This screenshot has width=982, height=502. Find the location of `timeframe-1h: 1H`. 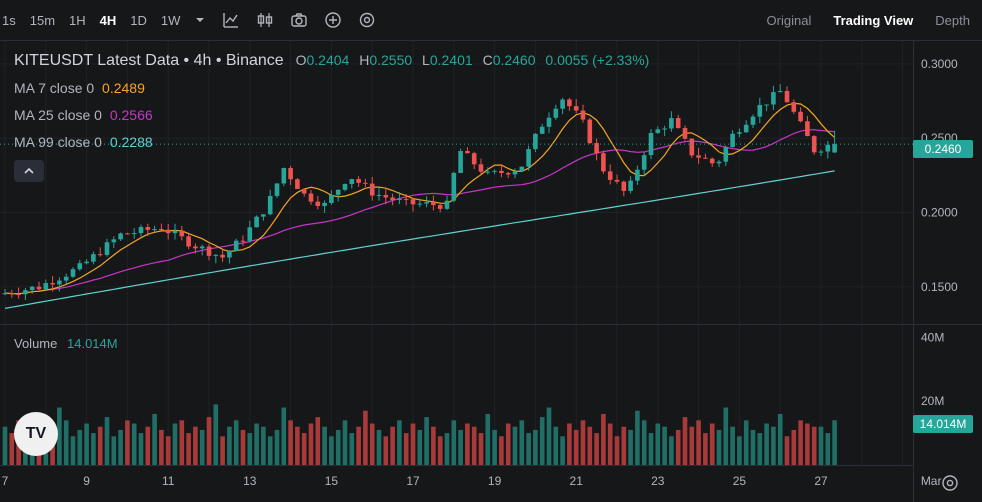

timeframe-1h: 1H is located at coordinates (77, 20).